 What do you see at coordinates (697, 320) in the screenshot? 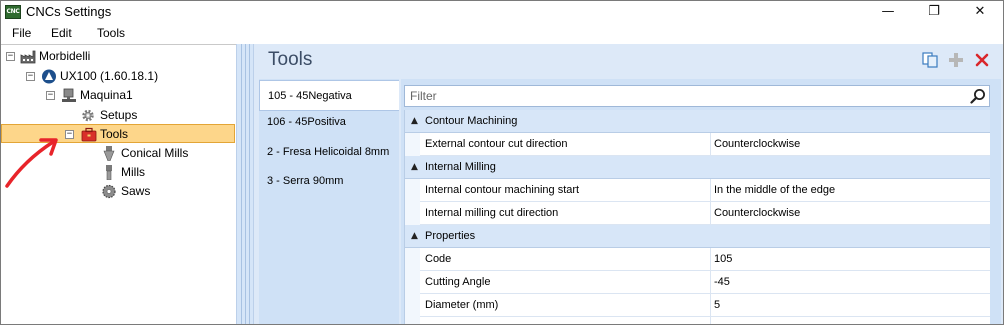
I see `property-row-partial` at bounding box center [697, 320].